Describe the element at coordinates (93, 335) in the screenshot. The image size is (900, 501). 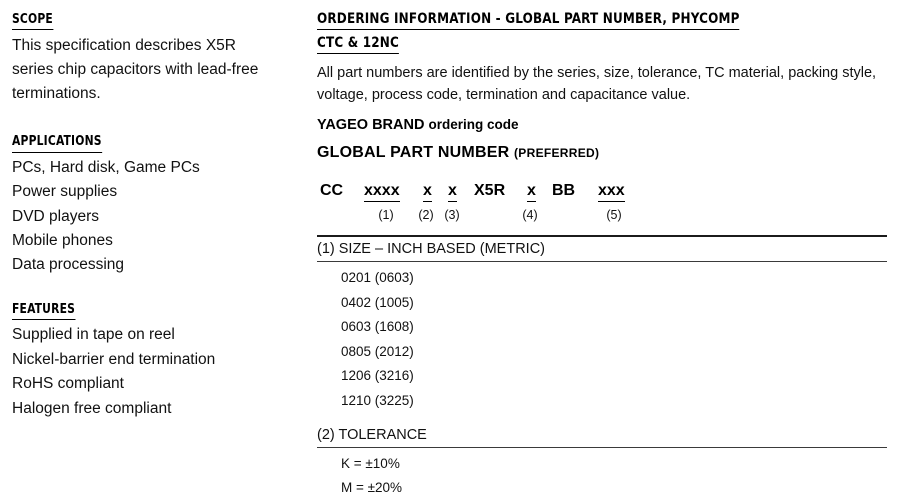
I see `list-item: Supplied in tape on reel` at that location.